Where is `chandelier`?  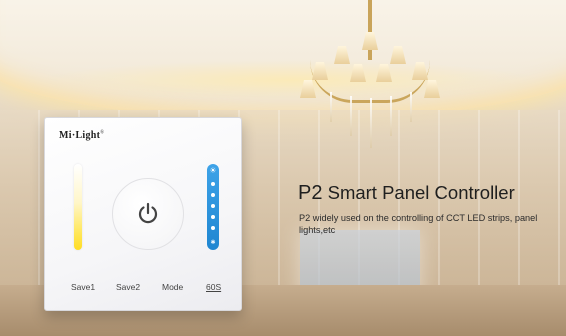 chandelier is located at coordinates (370, 80).